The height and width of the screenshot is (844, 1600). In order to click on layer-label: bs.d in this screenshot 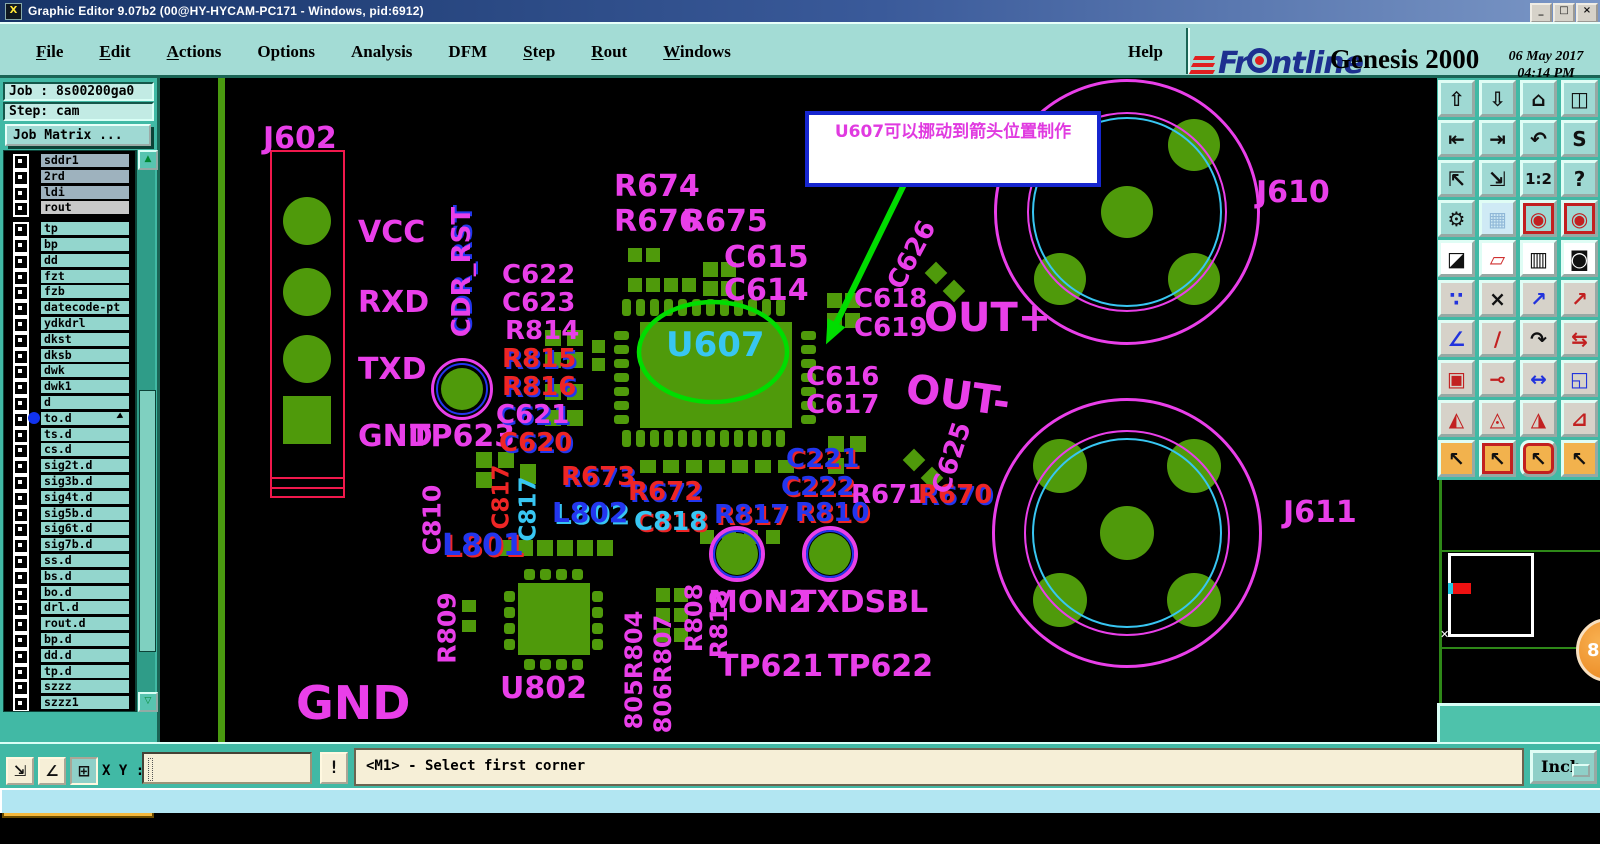, I will do `click(85, 576)`.